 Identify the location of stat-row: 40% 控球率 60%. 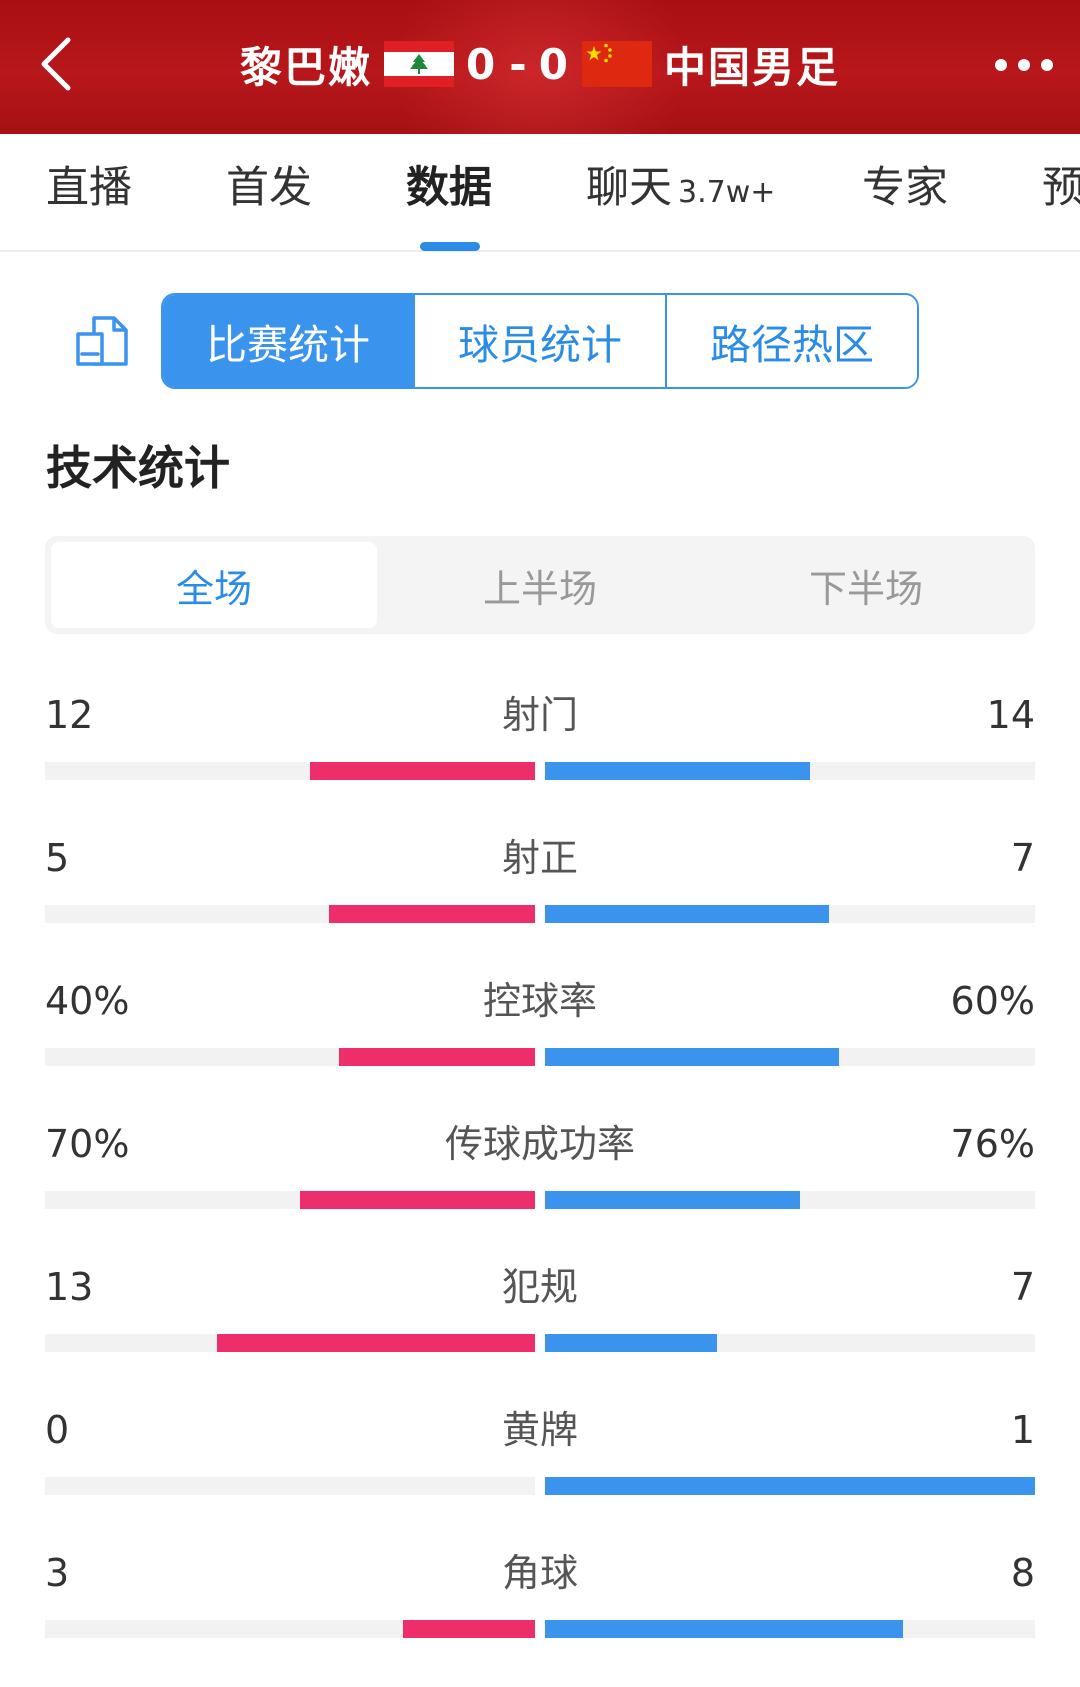
(540, 1043).